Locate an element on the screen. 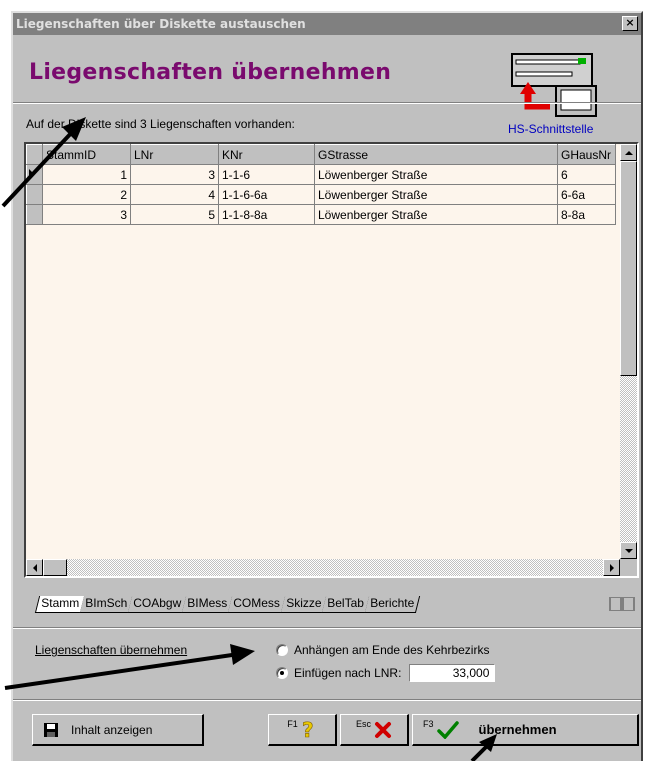  cell-ghausnr: 8-8a is located at coordinates (586, 214).